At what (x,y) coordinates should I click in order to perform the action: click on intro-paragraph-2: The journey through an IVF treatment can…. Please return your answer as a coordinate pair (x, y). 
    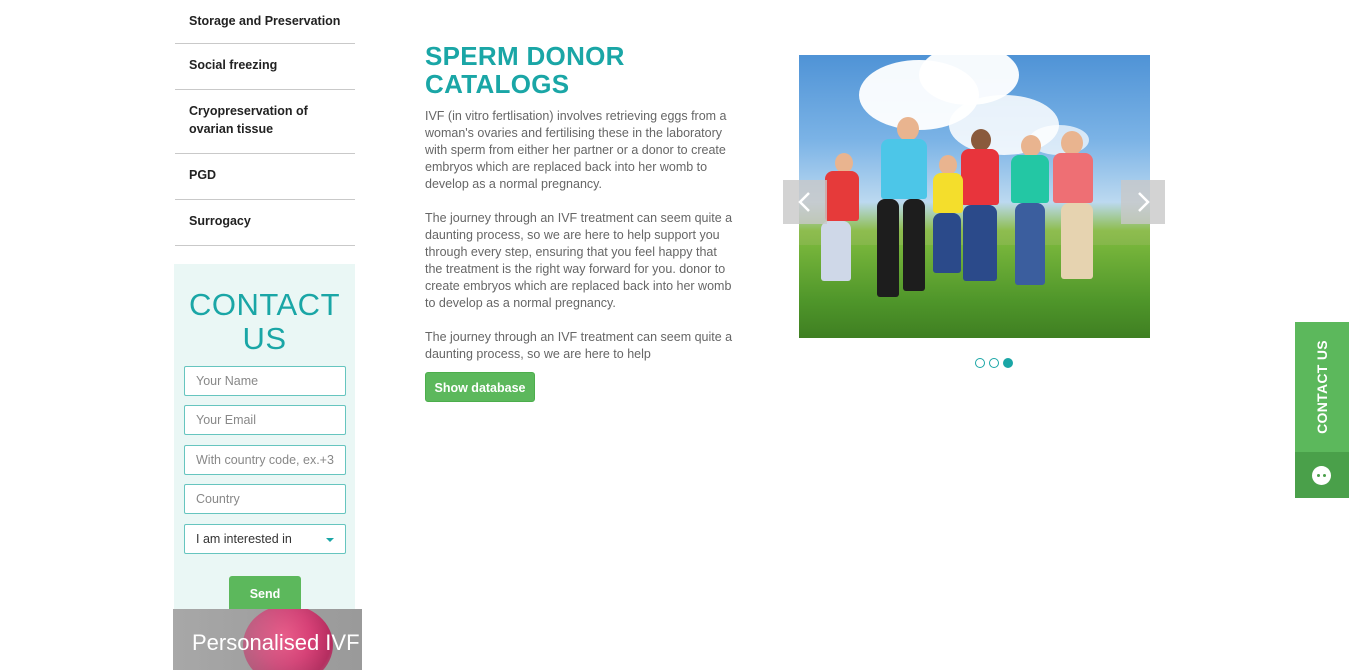
    Looking at the image, I should click on (579, 260).